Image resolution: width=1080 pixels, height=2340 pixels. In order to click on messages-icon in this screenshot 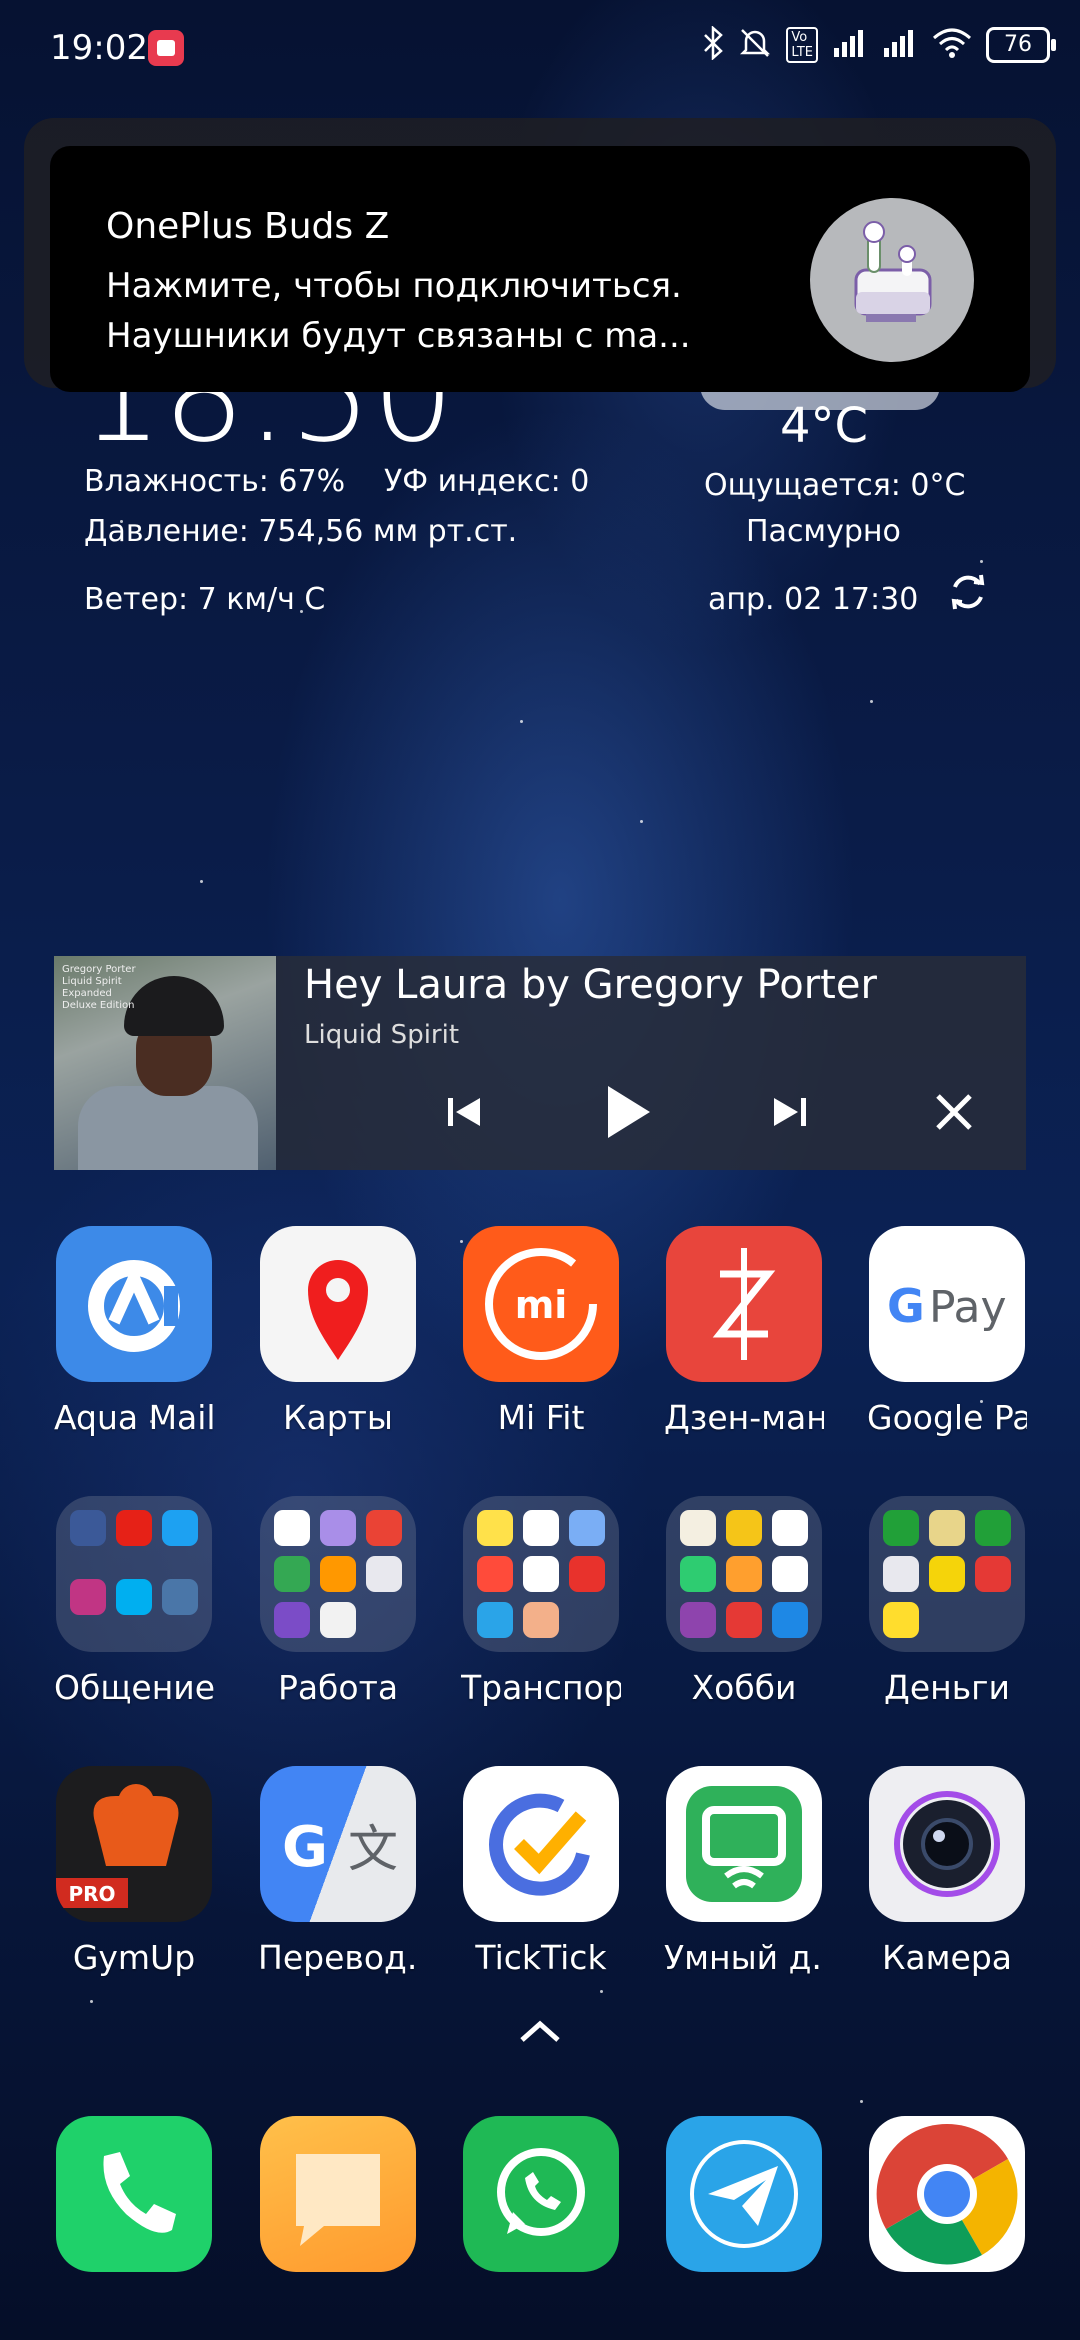, I will do `click(338, 2194)`.